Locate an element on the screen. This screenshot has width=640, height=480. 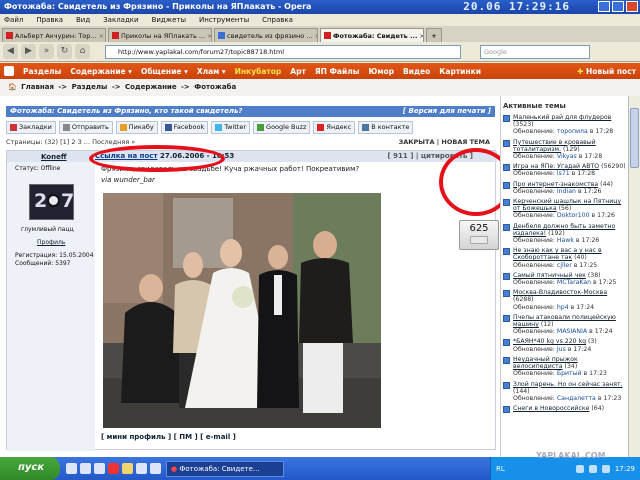
update-user: Indian is located at coordinates (566, 191).